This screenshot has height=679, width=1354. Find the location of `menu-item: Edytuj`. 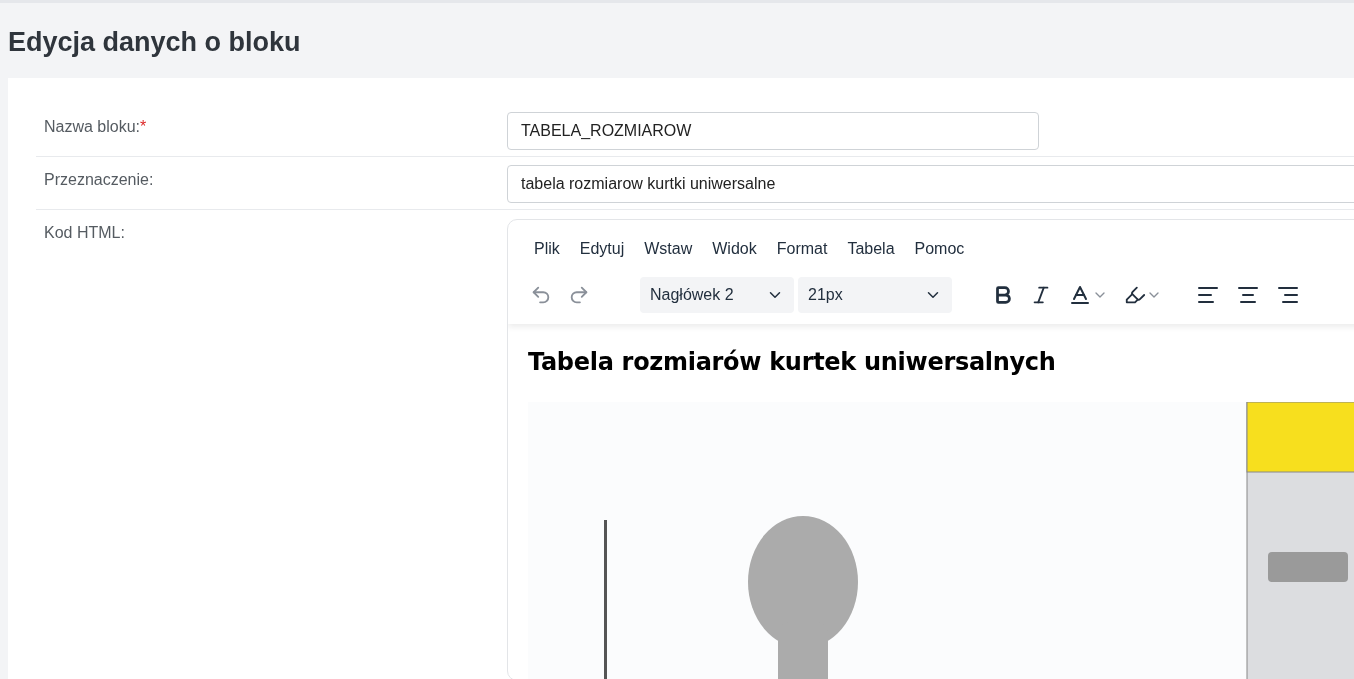

menu-item: Edytuj is located at coordinates (602, 249).